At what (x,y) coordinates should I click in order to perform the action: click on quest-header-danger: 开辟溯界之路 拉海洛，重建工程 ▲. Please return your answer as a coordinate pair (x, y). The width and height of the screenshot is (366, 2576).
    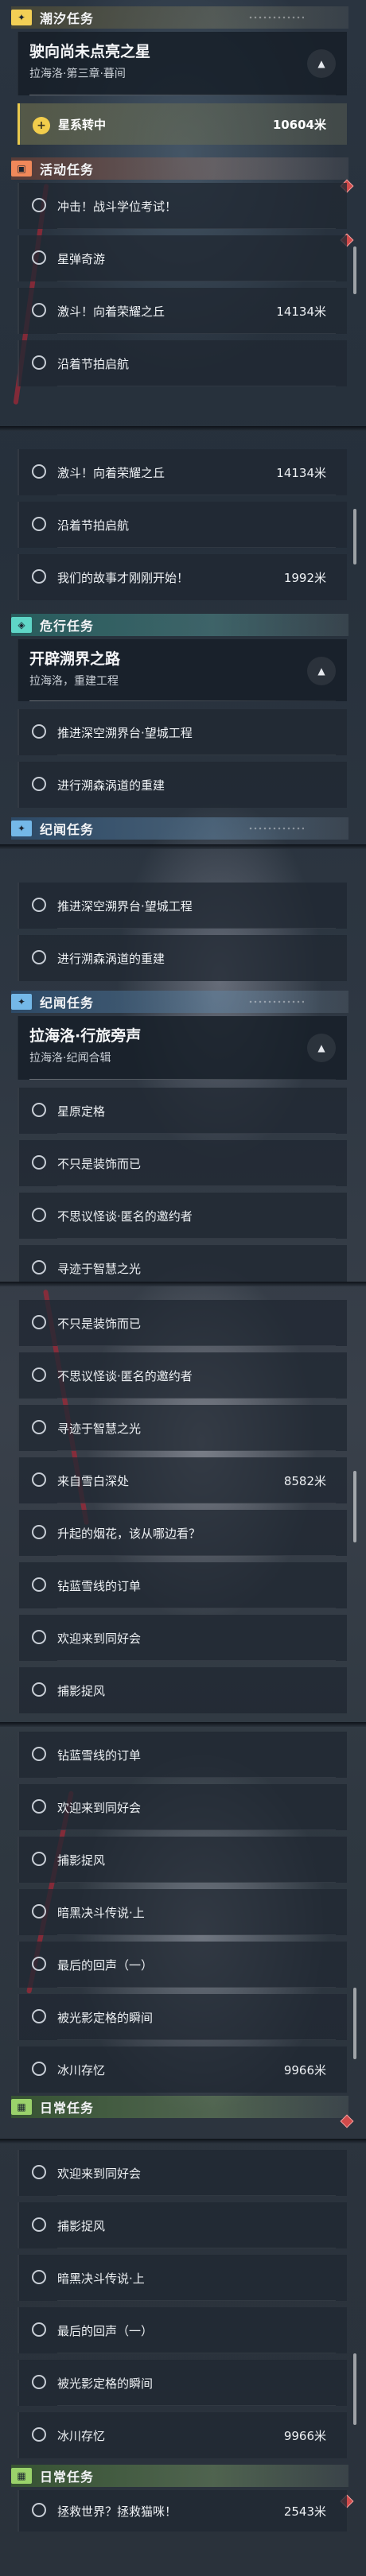
    Looking at the image, I should click on (182, 670).